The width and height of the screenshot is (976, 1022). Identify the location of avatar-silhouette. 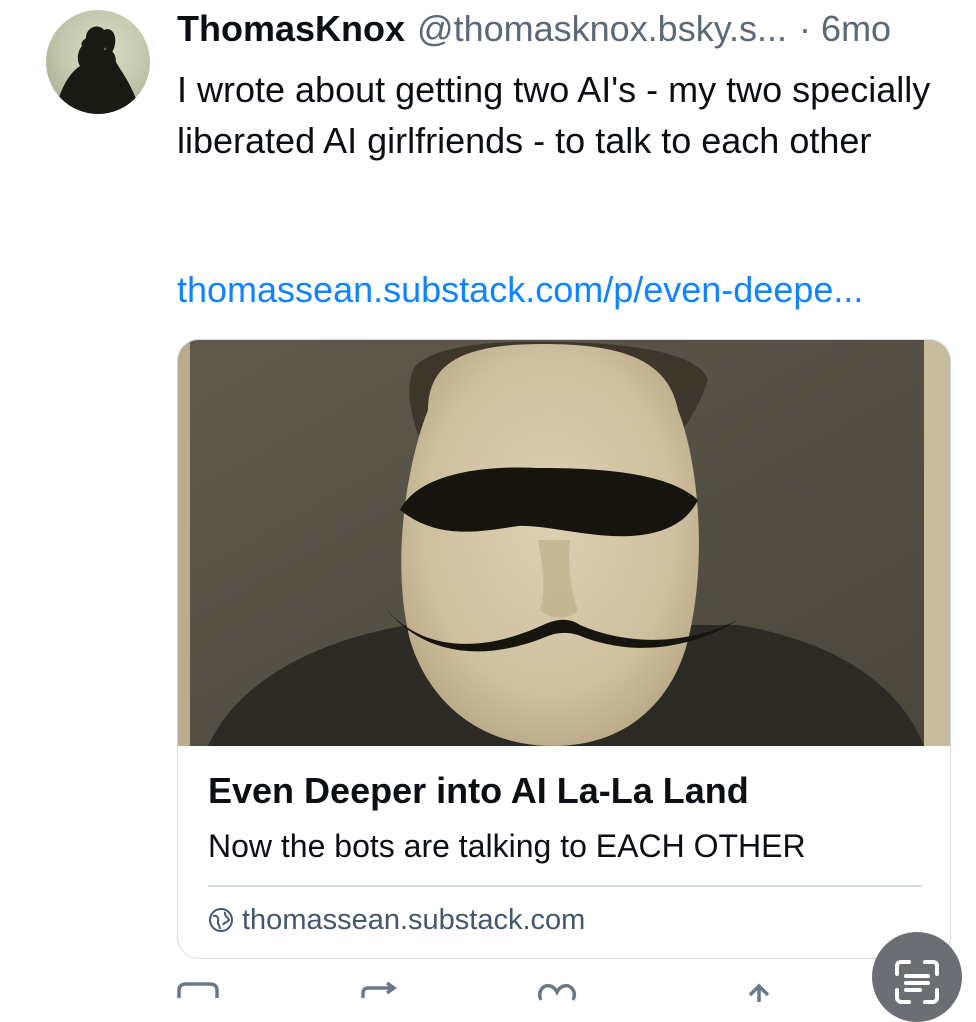
(98, 70).